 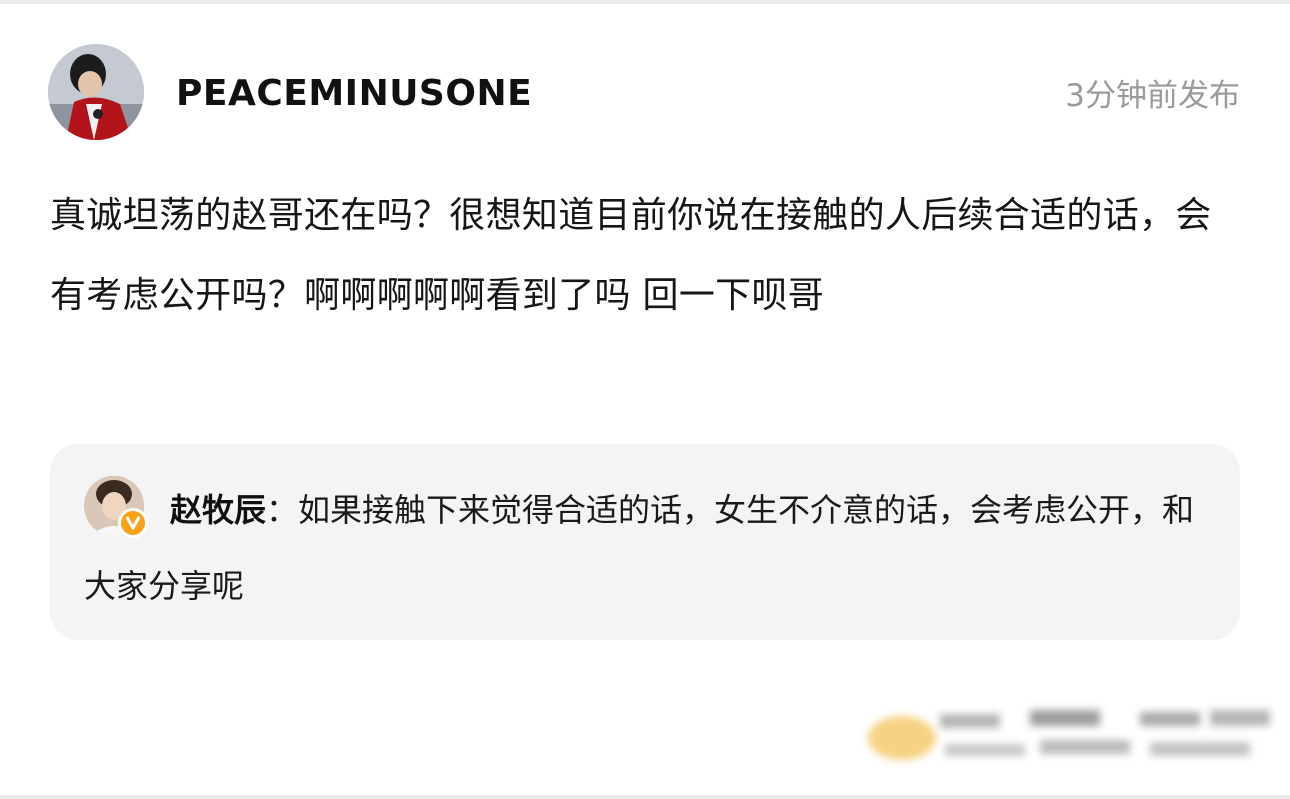 I want to click on user-avatar, so click(x=96, y=92).